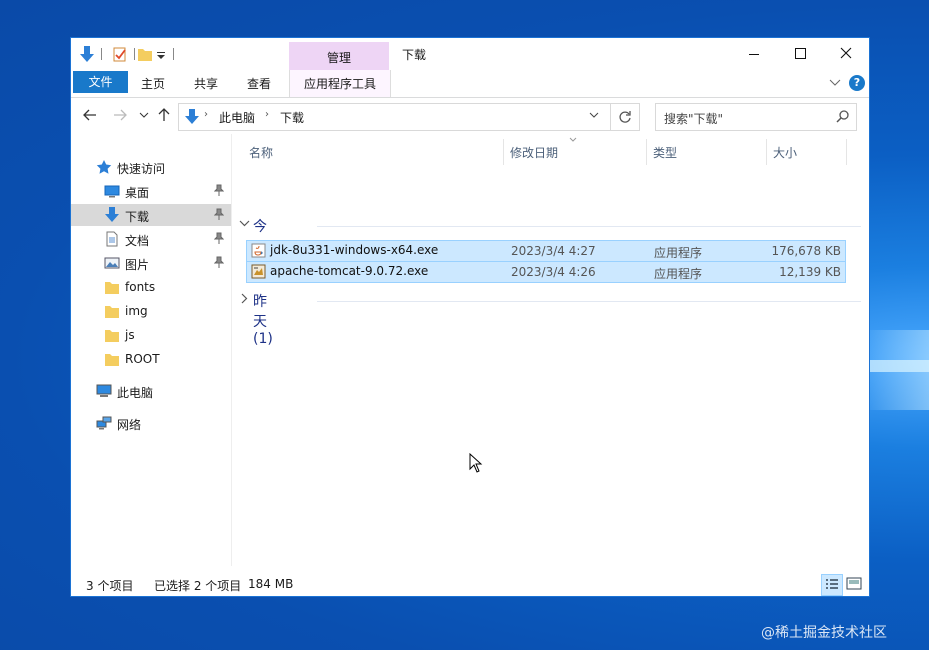  What do you see at coordinates (394, 117) in the screenshot?
I see `address-bar: › 此电脑 › 下载` at bounding box center [394, 117].